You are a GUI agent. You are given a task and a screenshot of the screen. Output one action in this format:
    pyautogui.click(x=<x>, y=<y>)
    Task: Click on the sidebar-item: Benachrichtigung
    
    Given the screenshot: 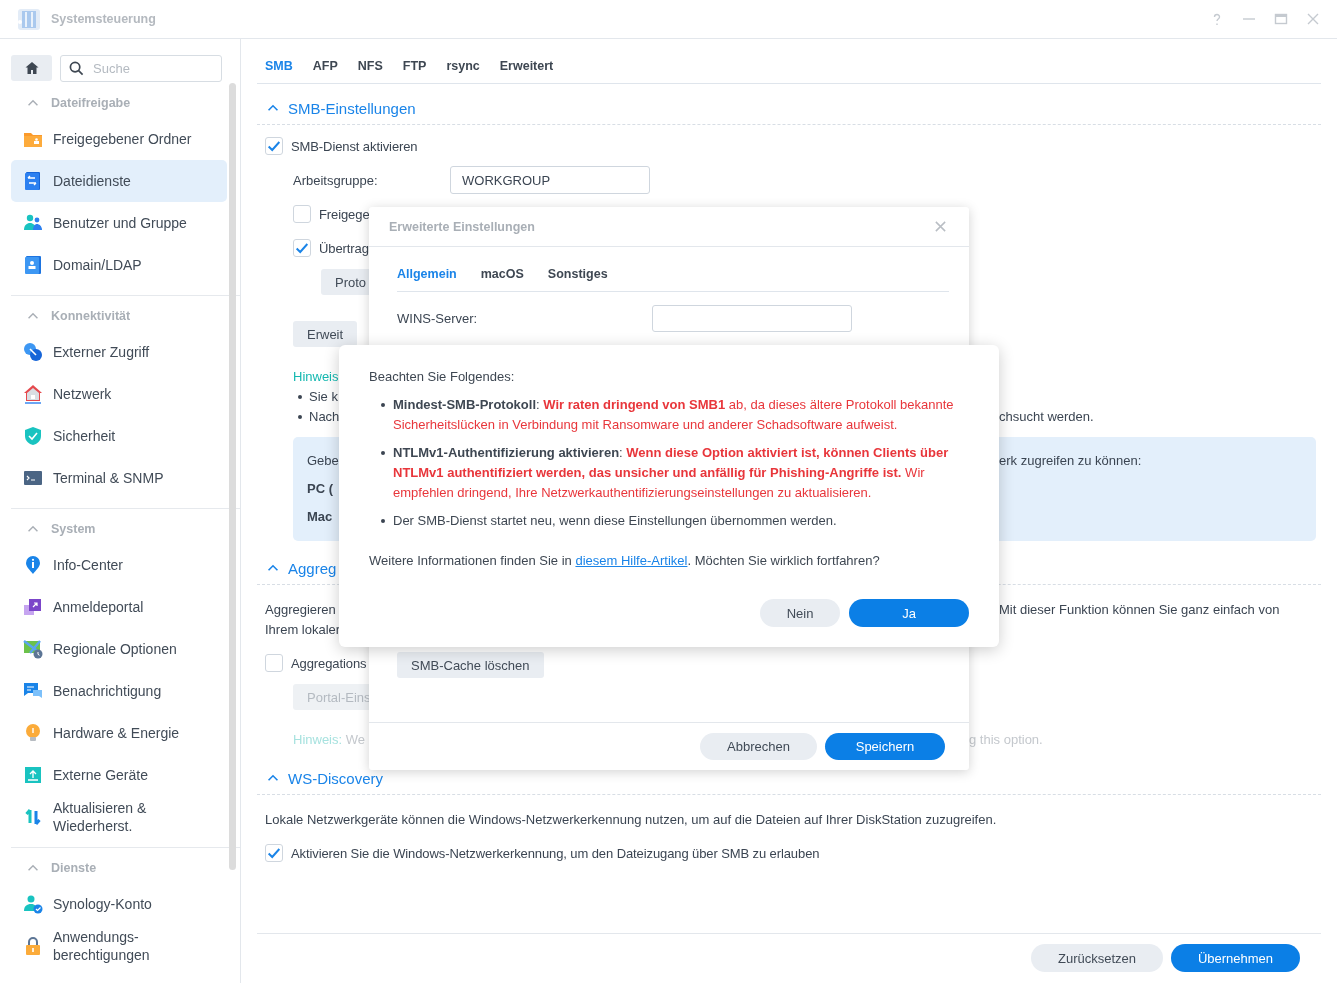 What is the action you would take?
    pyautogui.click(x=119, y=691)
    